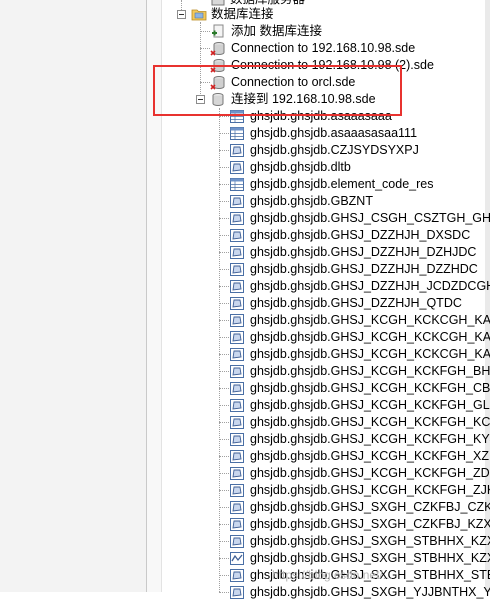  What do you see at coordinates (370, 422) in the screenshot?
I see `tree-node-label: ghsjdb.ghsjdb.GHSJ_KCGH_KCKFGH_KCGH` at bounding box center [370, 422].